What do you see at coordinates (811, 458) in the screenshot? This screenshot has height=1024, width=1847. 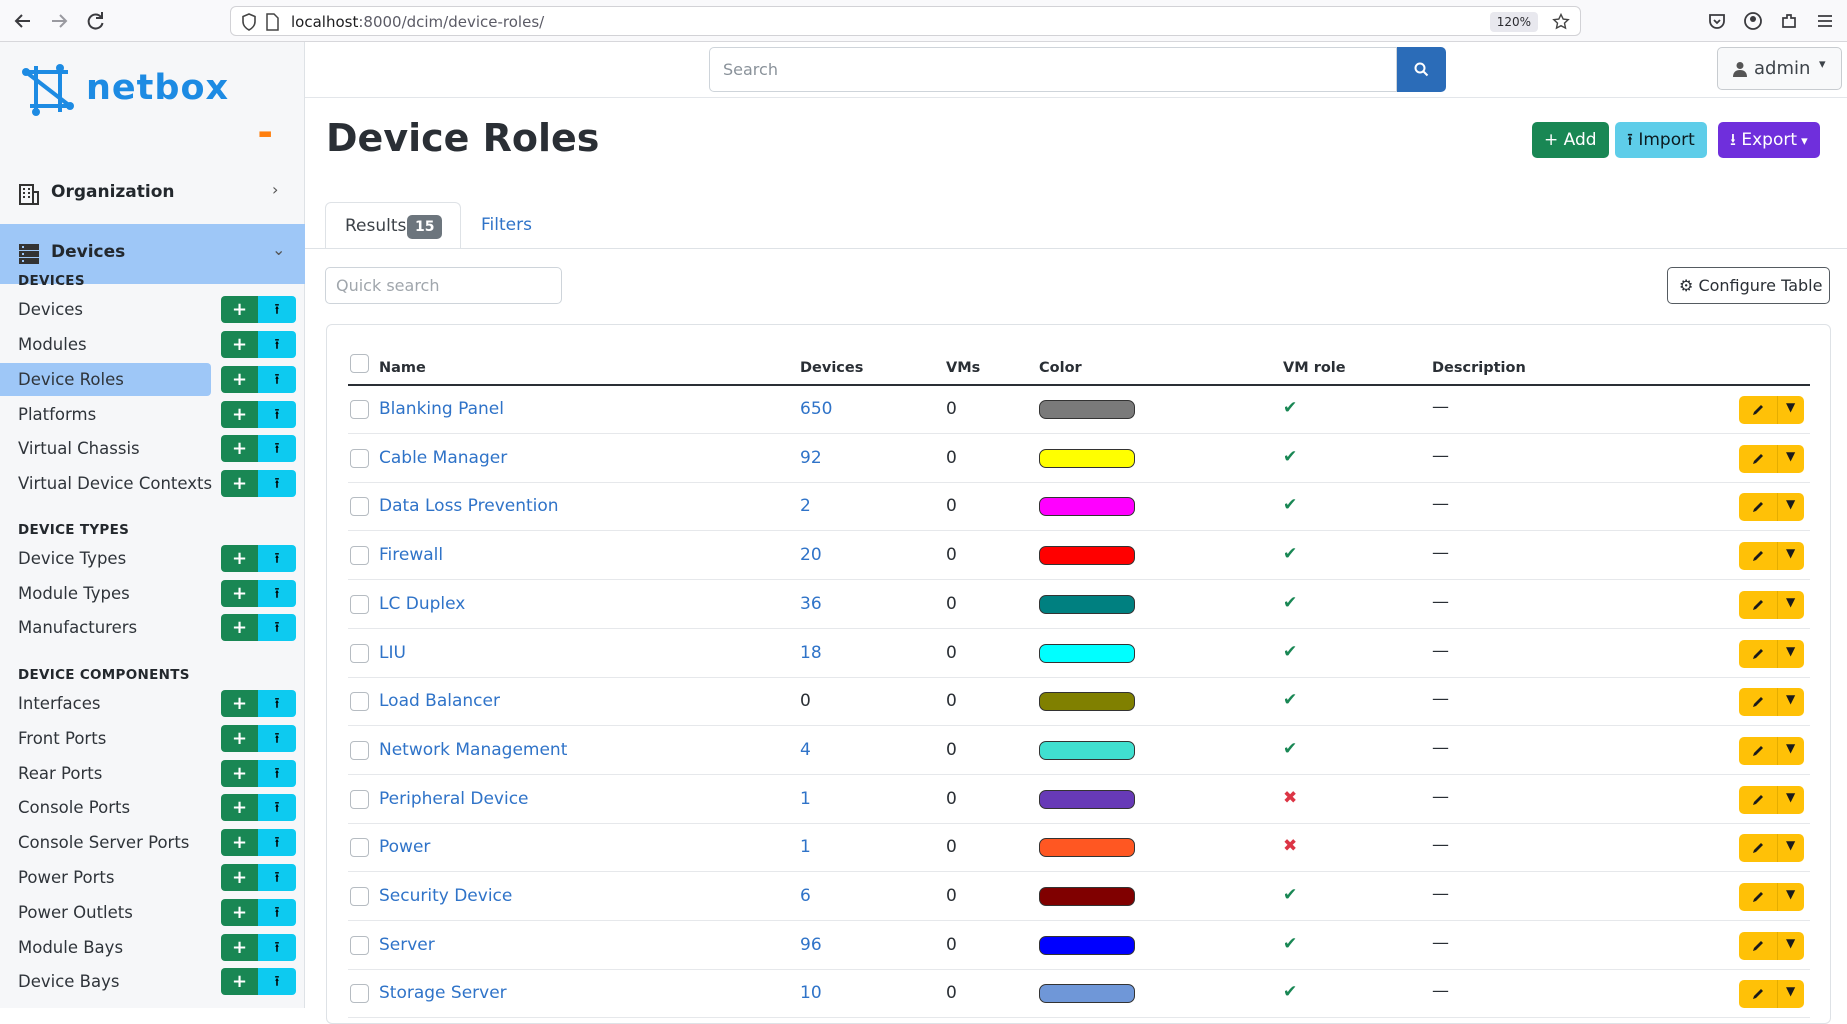 I see `device-count: 92` at bounding box center [811, 458].